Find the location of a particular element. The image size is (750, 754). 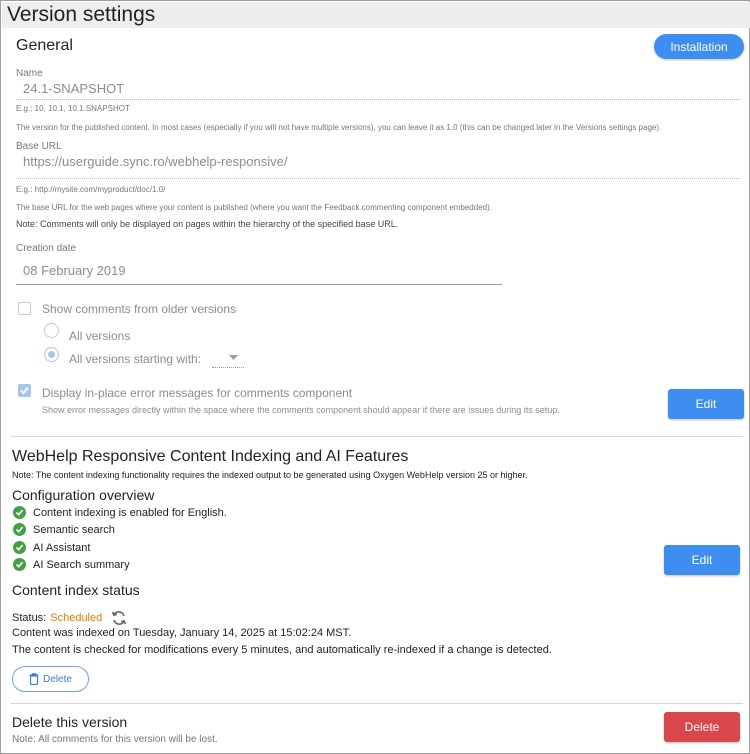

refresh-icon is located at coordinates (119, 618).